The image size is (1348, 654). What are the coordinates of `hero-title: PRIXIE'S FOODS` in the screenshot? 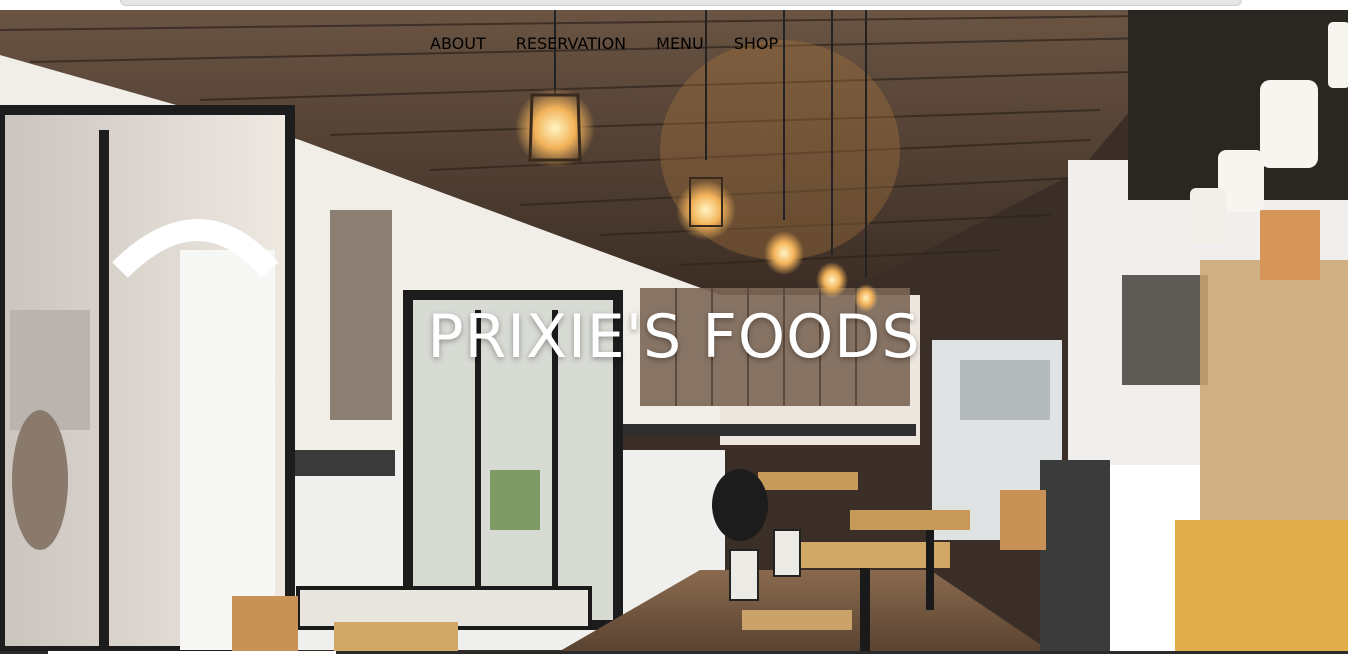 It's located at (674, 337).